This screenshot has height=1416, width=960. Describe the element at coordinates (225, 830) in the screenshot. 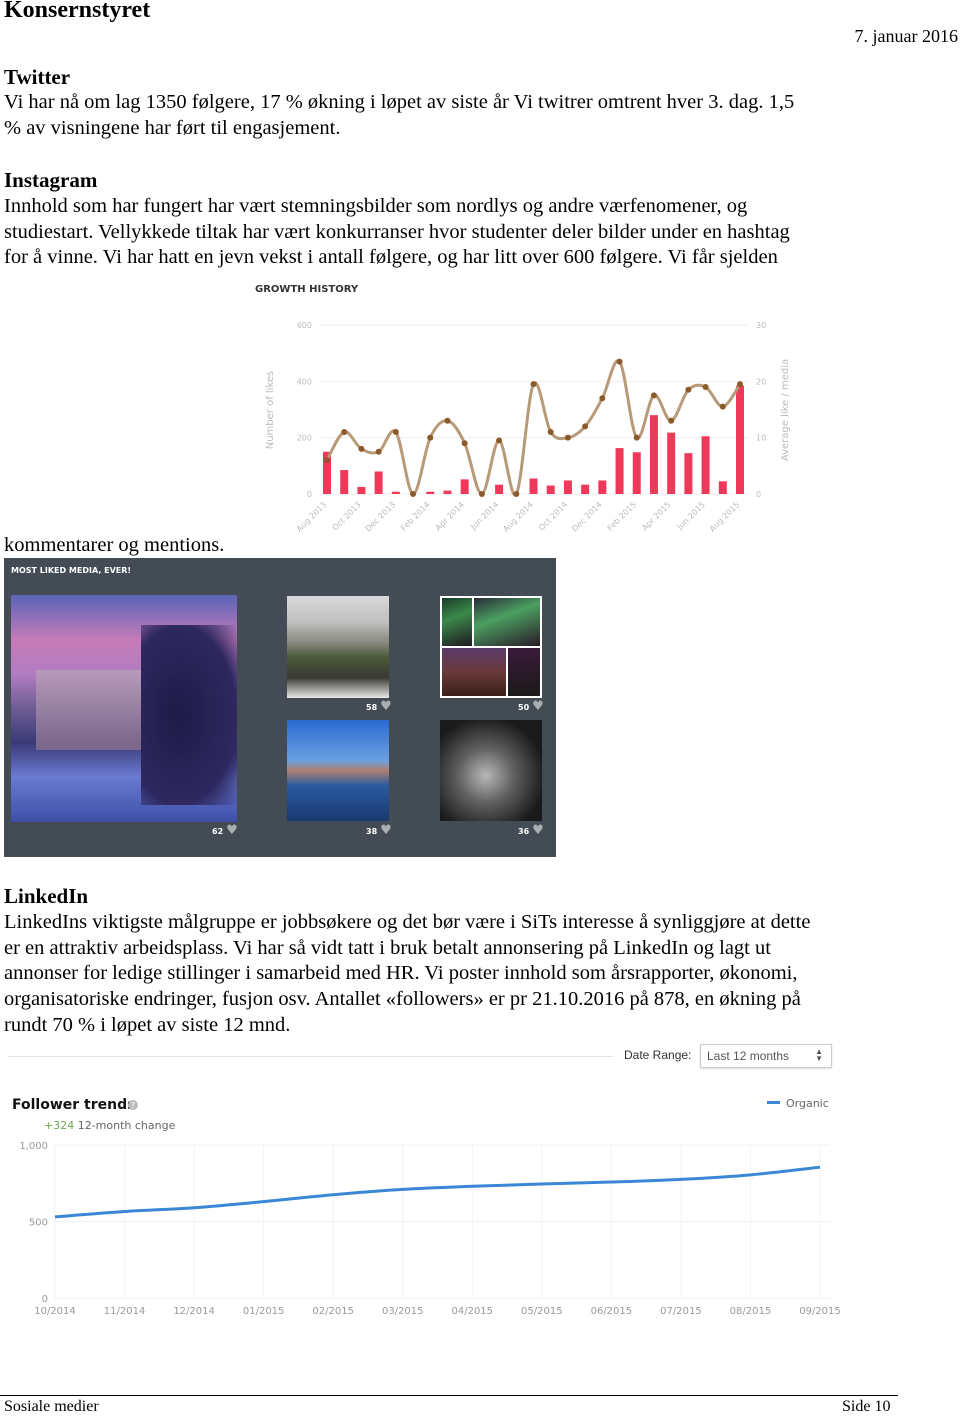

I see `like-count: 62 ♥` at that location.